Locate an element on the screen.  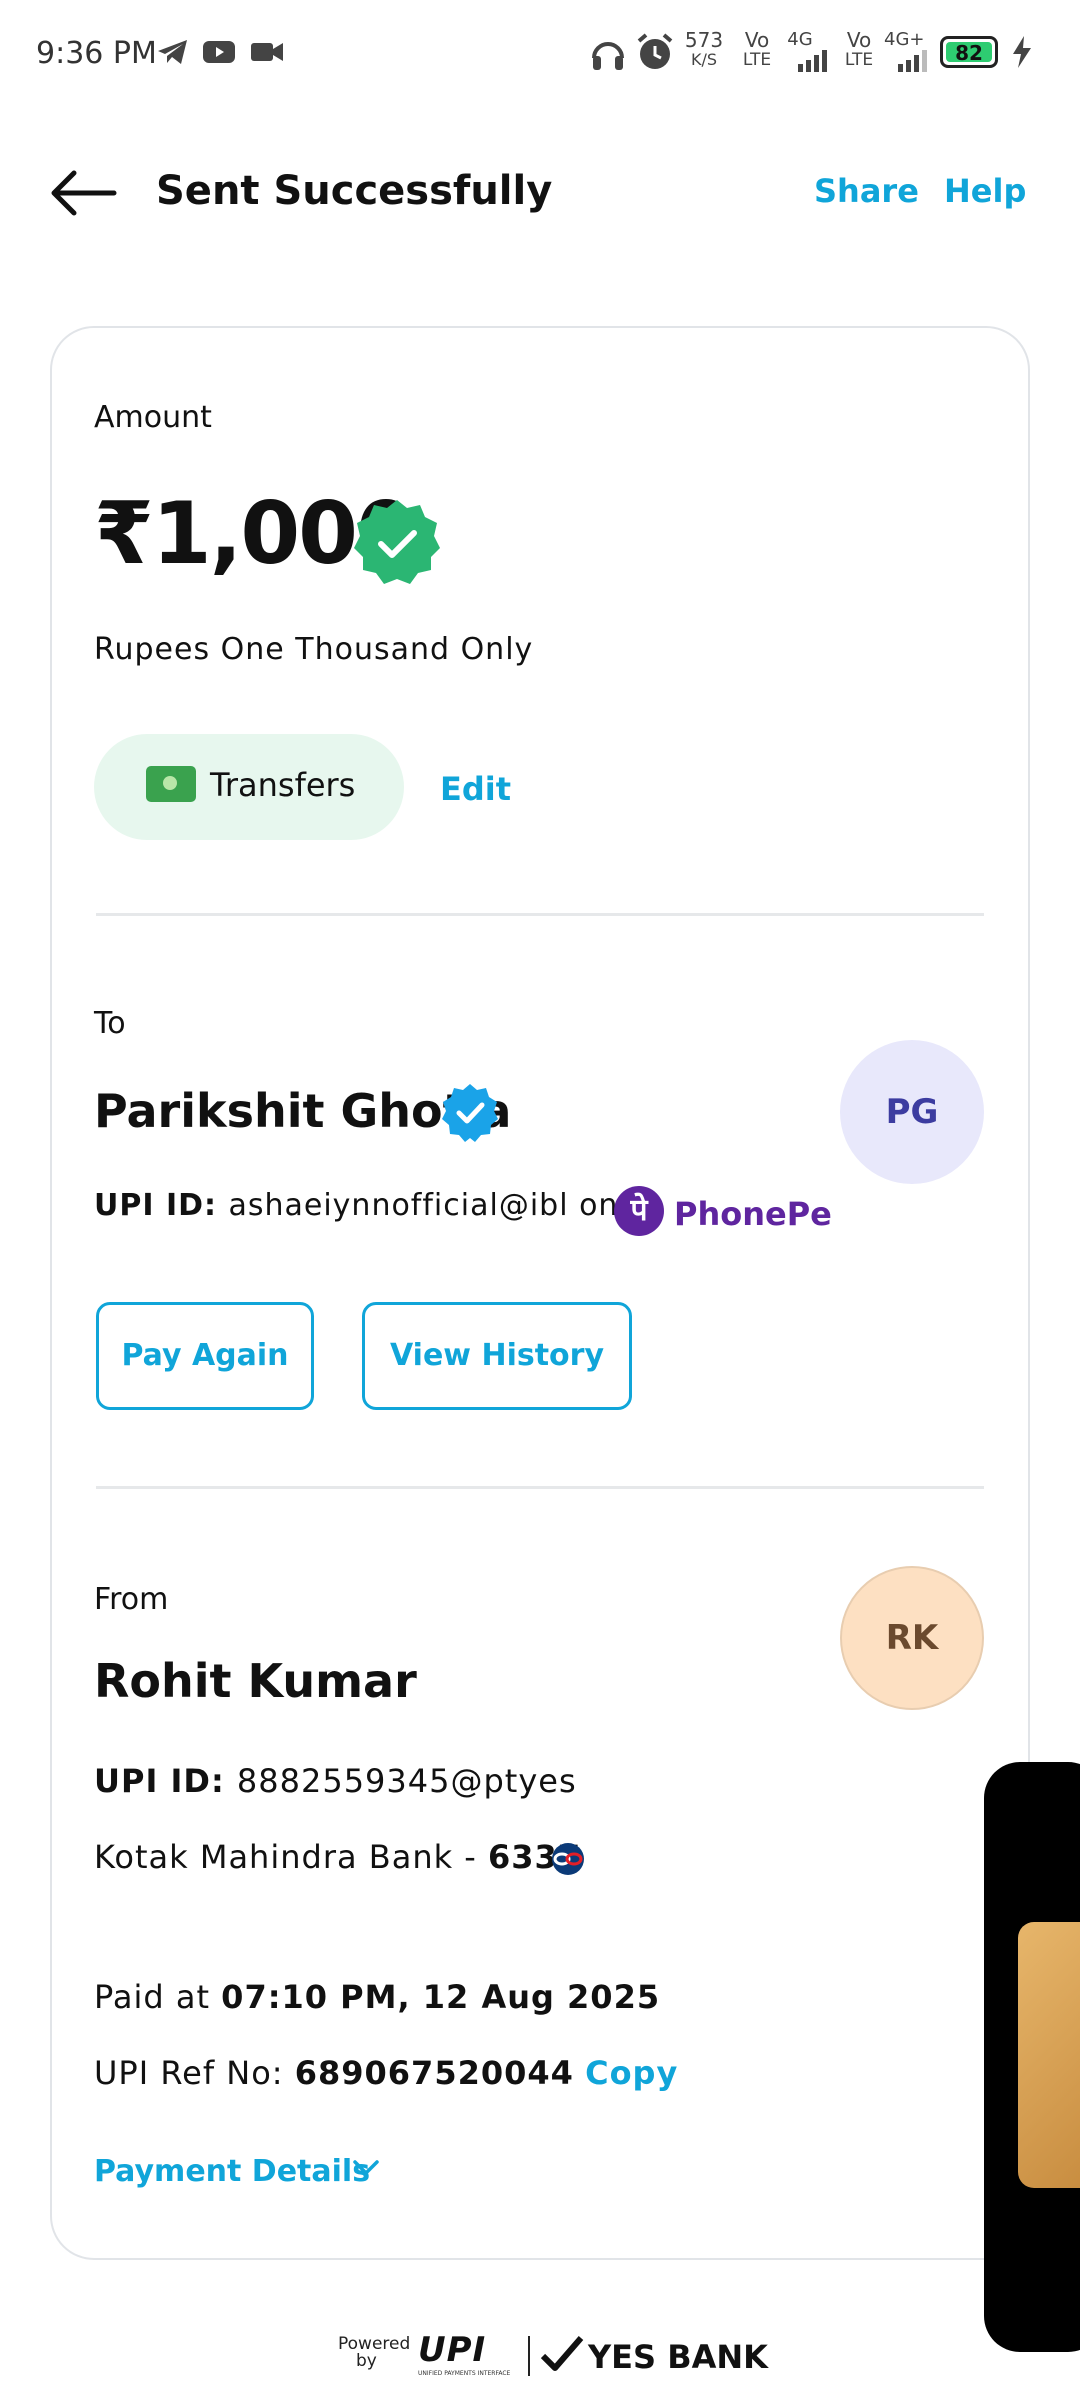
amount-label: Amount is located at coordinates (153, 417).